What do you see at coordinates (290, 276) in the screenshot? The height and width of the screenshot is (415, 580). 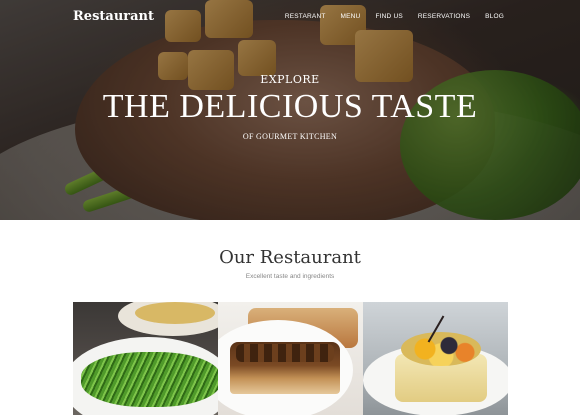 I see `section-subtitle: Excellent taste and ingredients` at bounding box center [290, 276].